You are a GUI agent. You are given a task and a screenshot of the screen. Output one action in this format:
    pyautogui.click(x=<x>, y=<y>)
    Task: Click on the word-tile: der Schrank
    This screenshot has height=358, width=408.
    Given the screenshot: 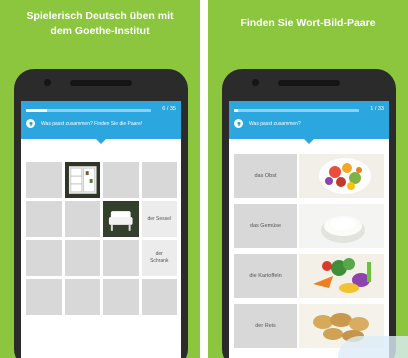 What is the action you would take?
    pyautogui.click(x=159, y=258)
    